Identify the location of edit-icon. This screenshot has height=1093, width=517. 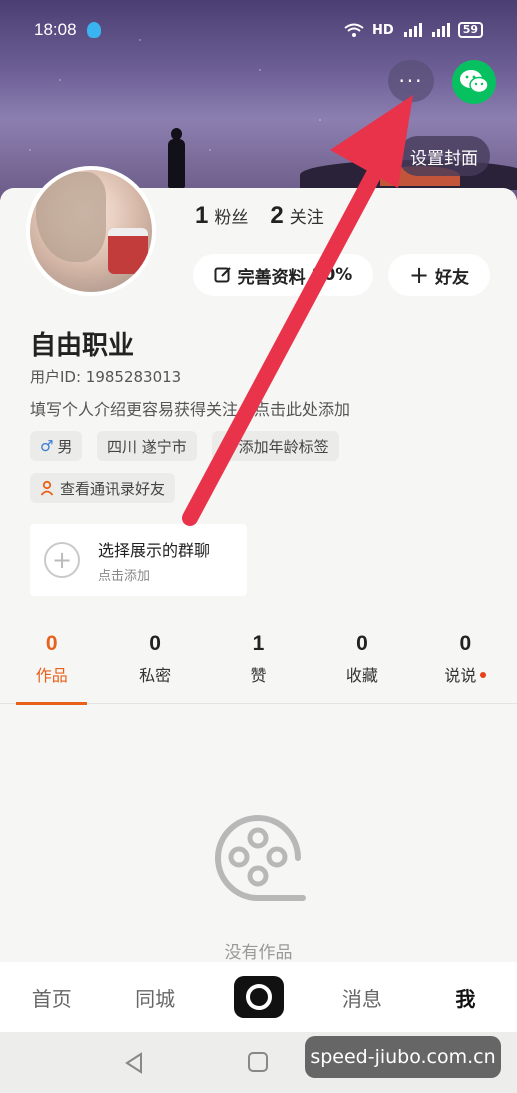
(222, 275).